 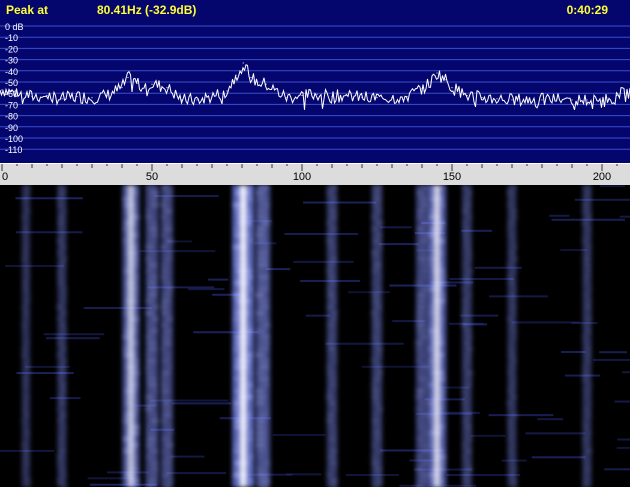 I want to click on x-tick-label: 100, so click(x=302, y=177).